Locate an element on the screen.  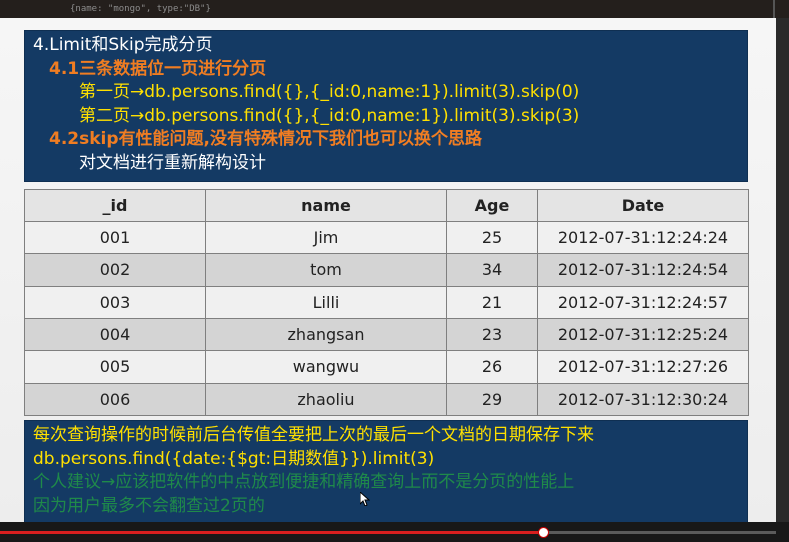
table-header-row: _id name Age Date is located at coordinates (386, 205).